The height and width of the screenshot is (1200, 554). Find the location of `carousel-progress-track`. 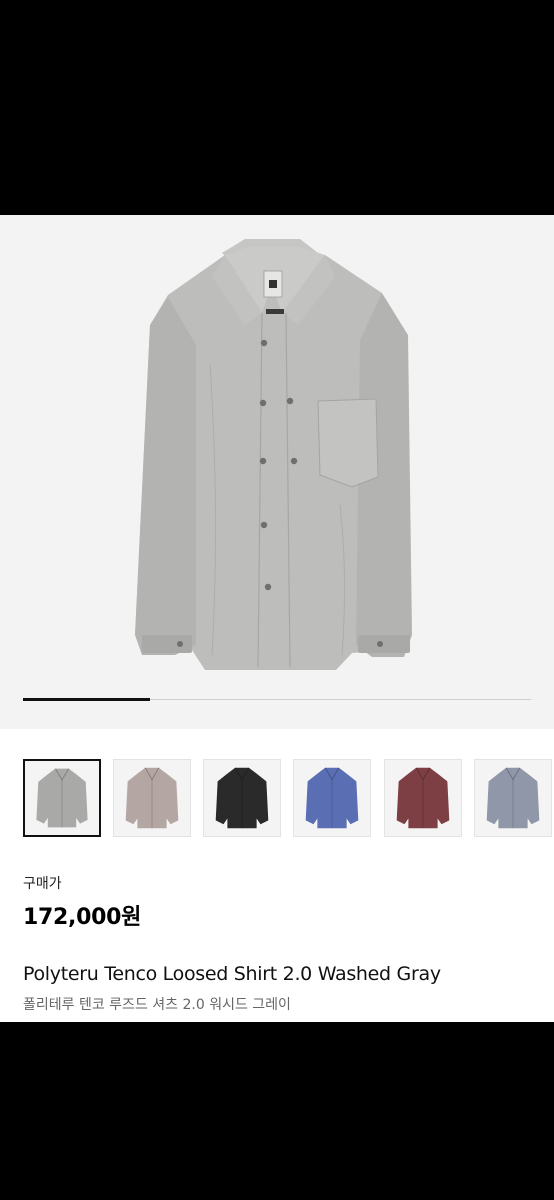

carousel-progress-track is located at coordinates (277, 699).